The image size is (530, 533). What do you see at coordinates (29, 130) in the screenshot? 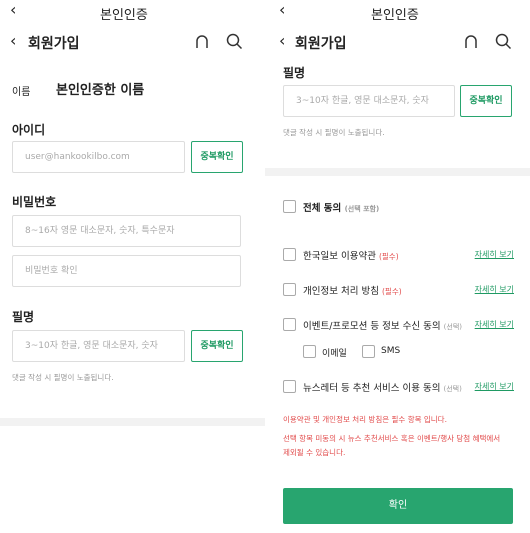
I see `id-label: 아이디` at bounding box center [29, 130].